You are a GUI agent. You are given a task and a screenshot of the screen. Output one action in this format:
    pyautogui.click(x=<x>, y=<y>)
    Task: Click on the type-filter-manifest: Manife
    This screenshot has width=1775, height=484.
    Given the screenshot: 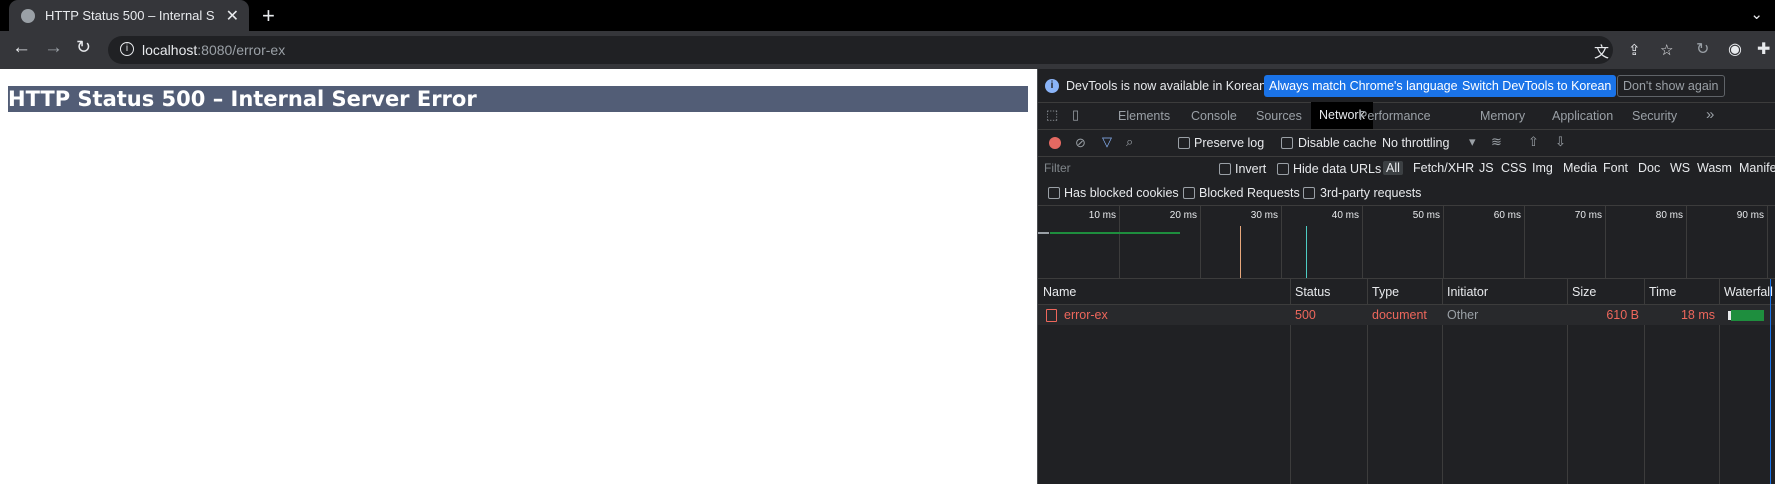 What is the action you would take?
    pyautogui.click(x=1757, y=168)
    